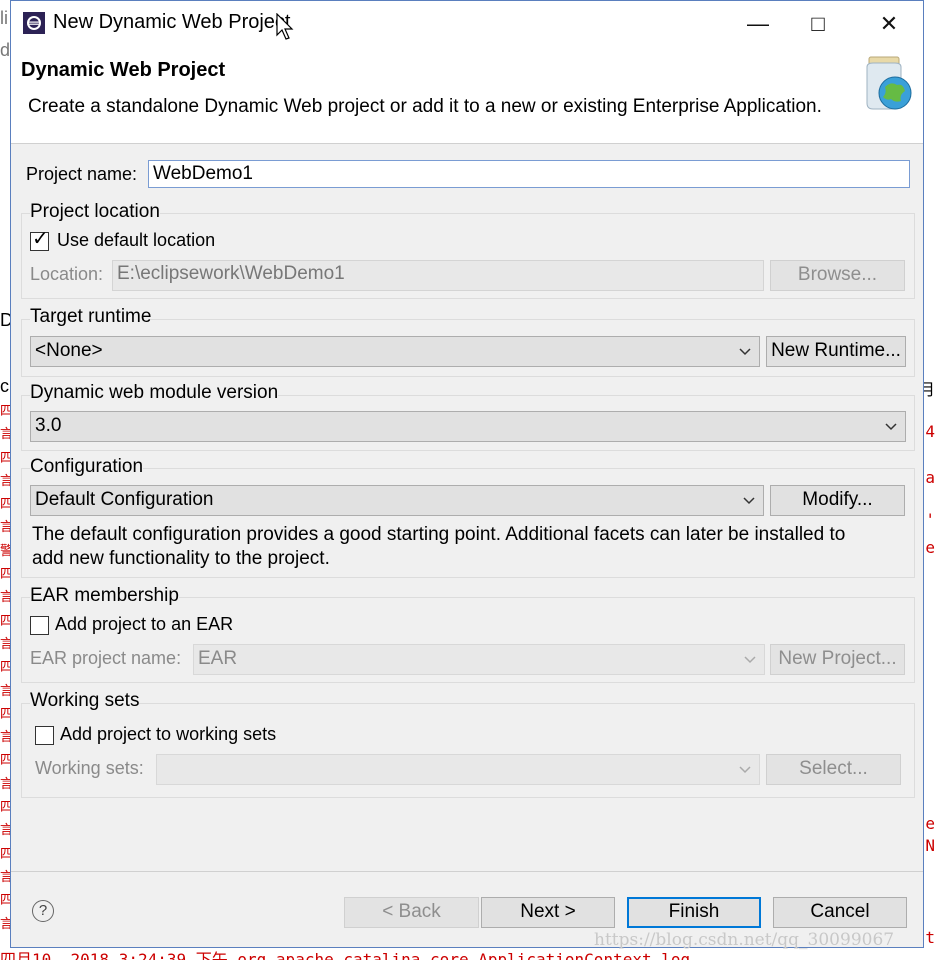  I want to click on background-text: d, so click(5, 50).